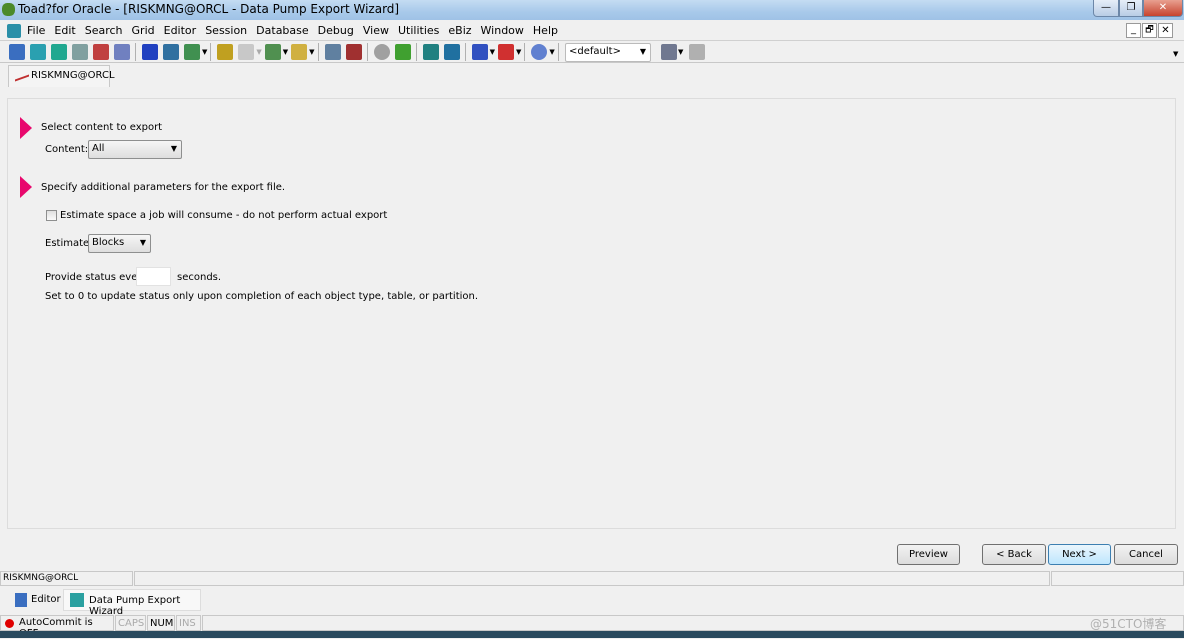 This screenshot has width=1184, height=639. What do you see at coordinates (130, 623) in the screenshot?
I see `caps-indicator: CAPS` at bounding box center [130, 623].